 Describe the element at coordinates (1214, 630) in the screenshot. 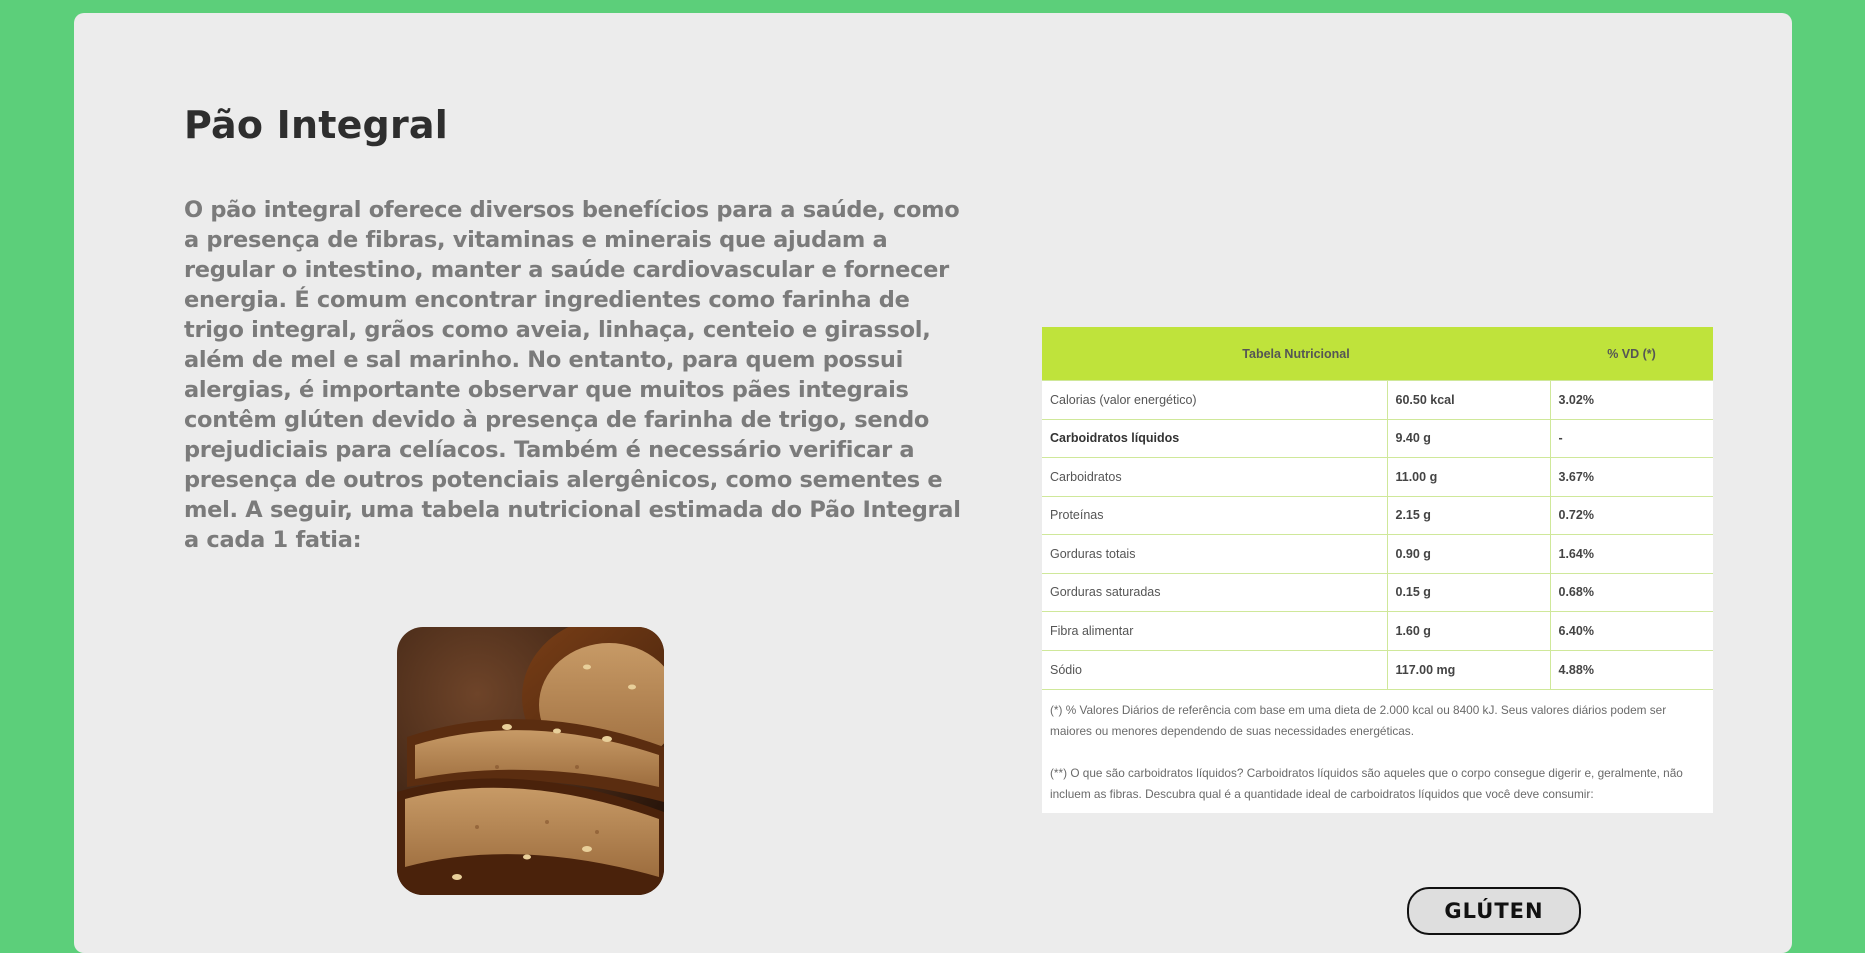

I see `nutrient-name: Fibra alimentar` at that location.